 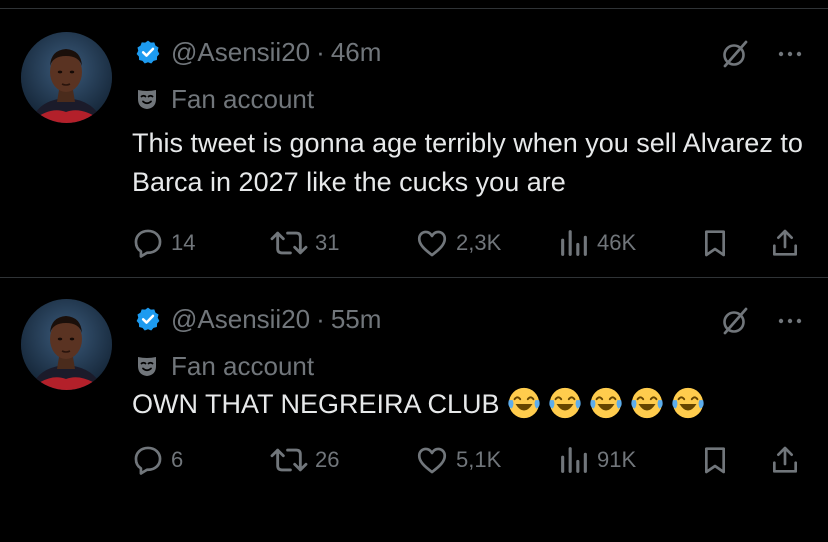 I want to click on repost-button: 31, so click(x=304, y=243).